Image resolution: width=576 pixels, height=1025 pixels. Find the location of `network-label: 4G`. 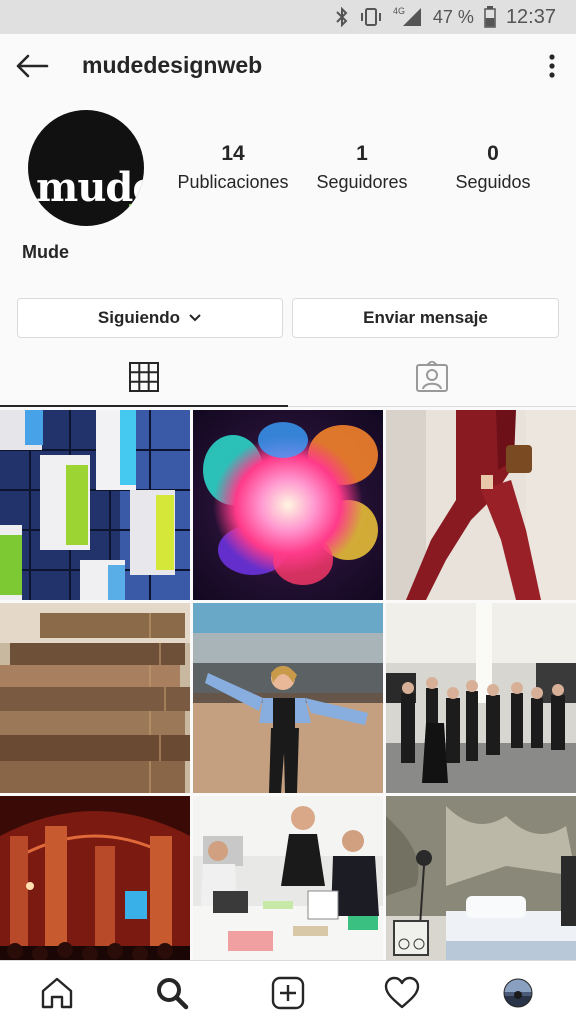

network-label: 4G is located at coordinates (399, 11).